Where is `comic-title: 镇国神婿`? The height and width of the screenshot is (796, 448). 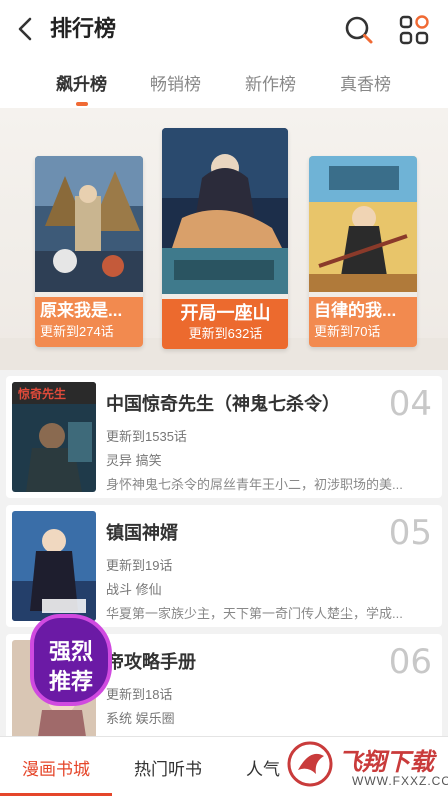 comic-title: 镇国神婿 is located at coordinates (142, 533).